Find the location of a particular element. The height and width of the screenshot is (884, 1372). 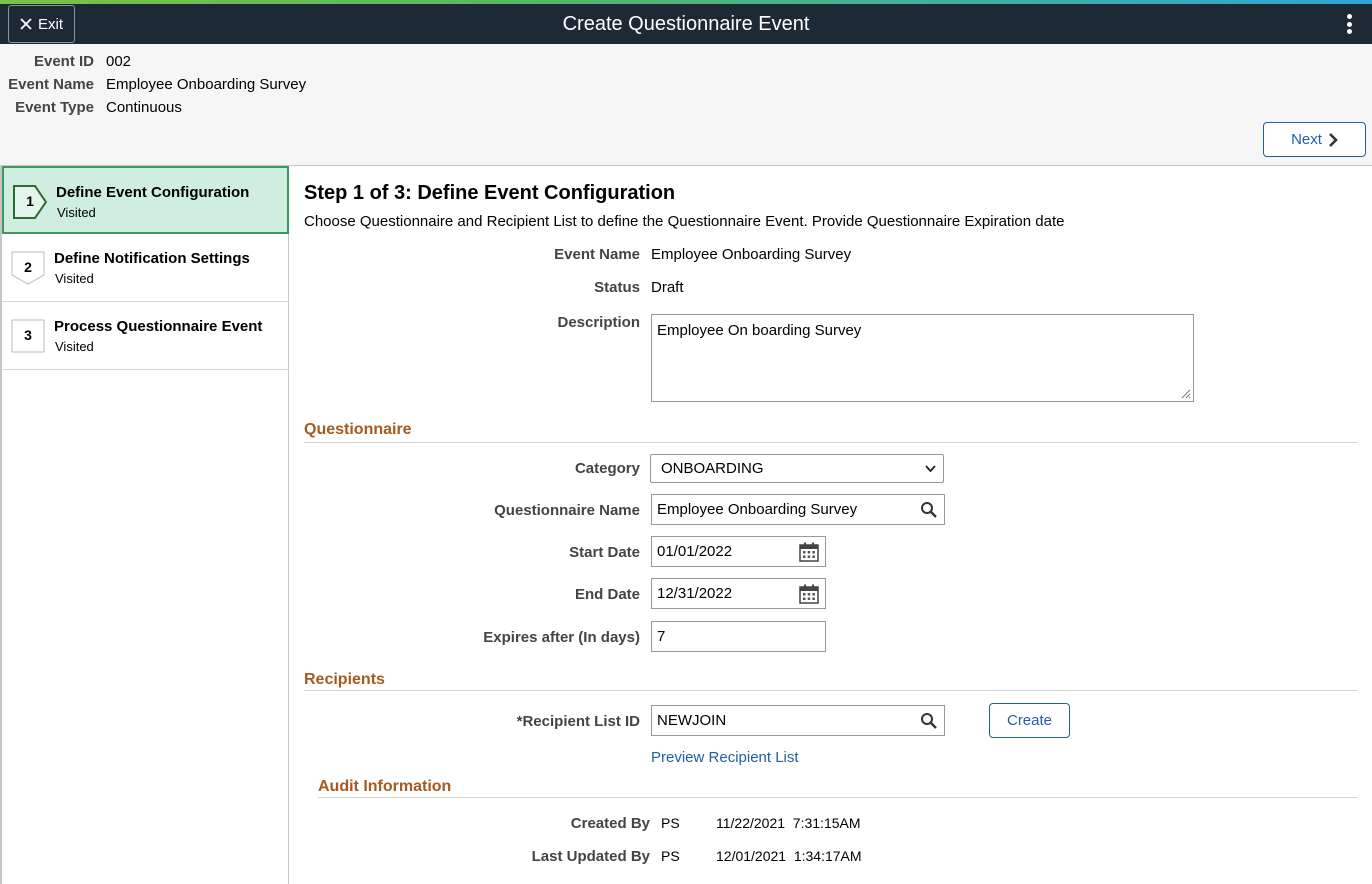

next-label: Next is located at coordinates (1306, 139).